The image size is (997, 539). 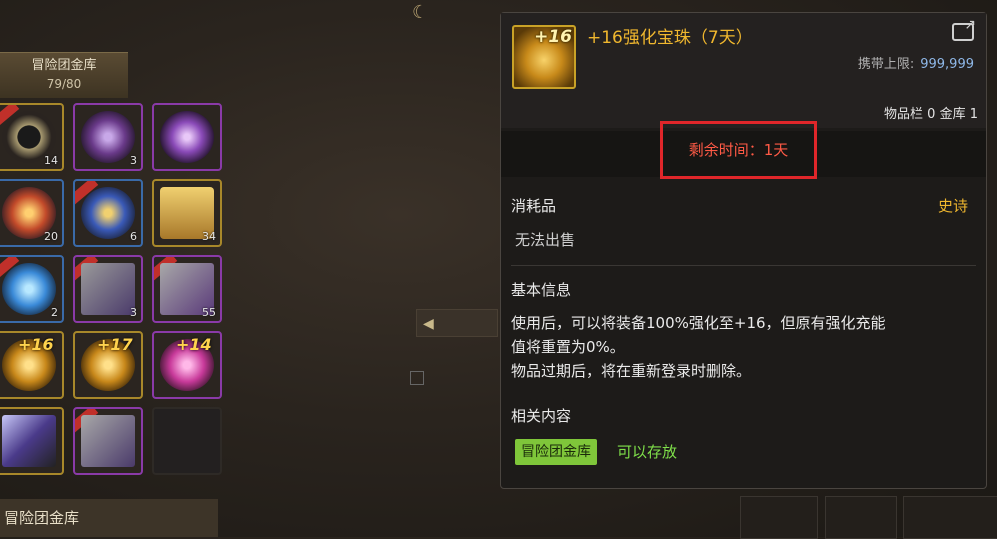 What do you see at coordinates (931, 114) in the screenshot?
I see `stock-count: 物品栏 0 金库 1` at bounding box center [931, 114].